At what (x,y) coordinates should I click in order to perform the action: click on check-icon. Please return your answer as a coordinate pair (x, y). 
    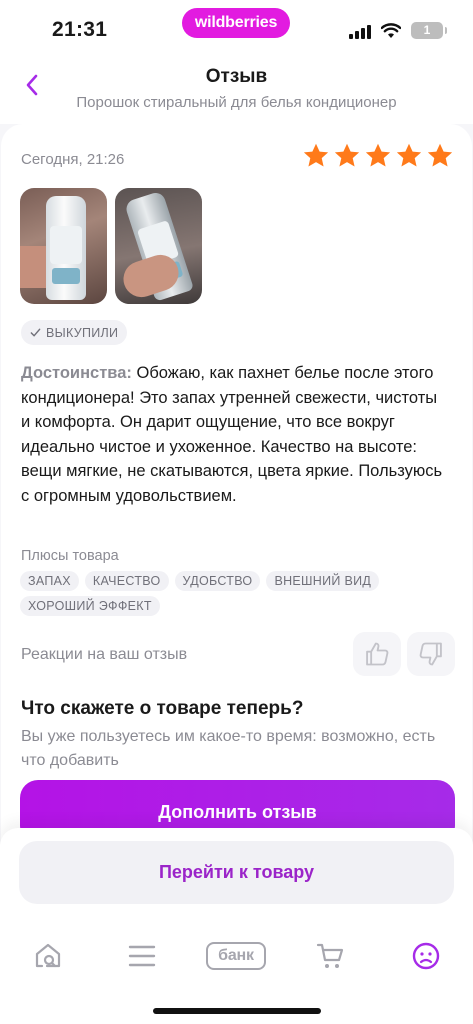
    Looking at the image, I should click on (35, 332).